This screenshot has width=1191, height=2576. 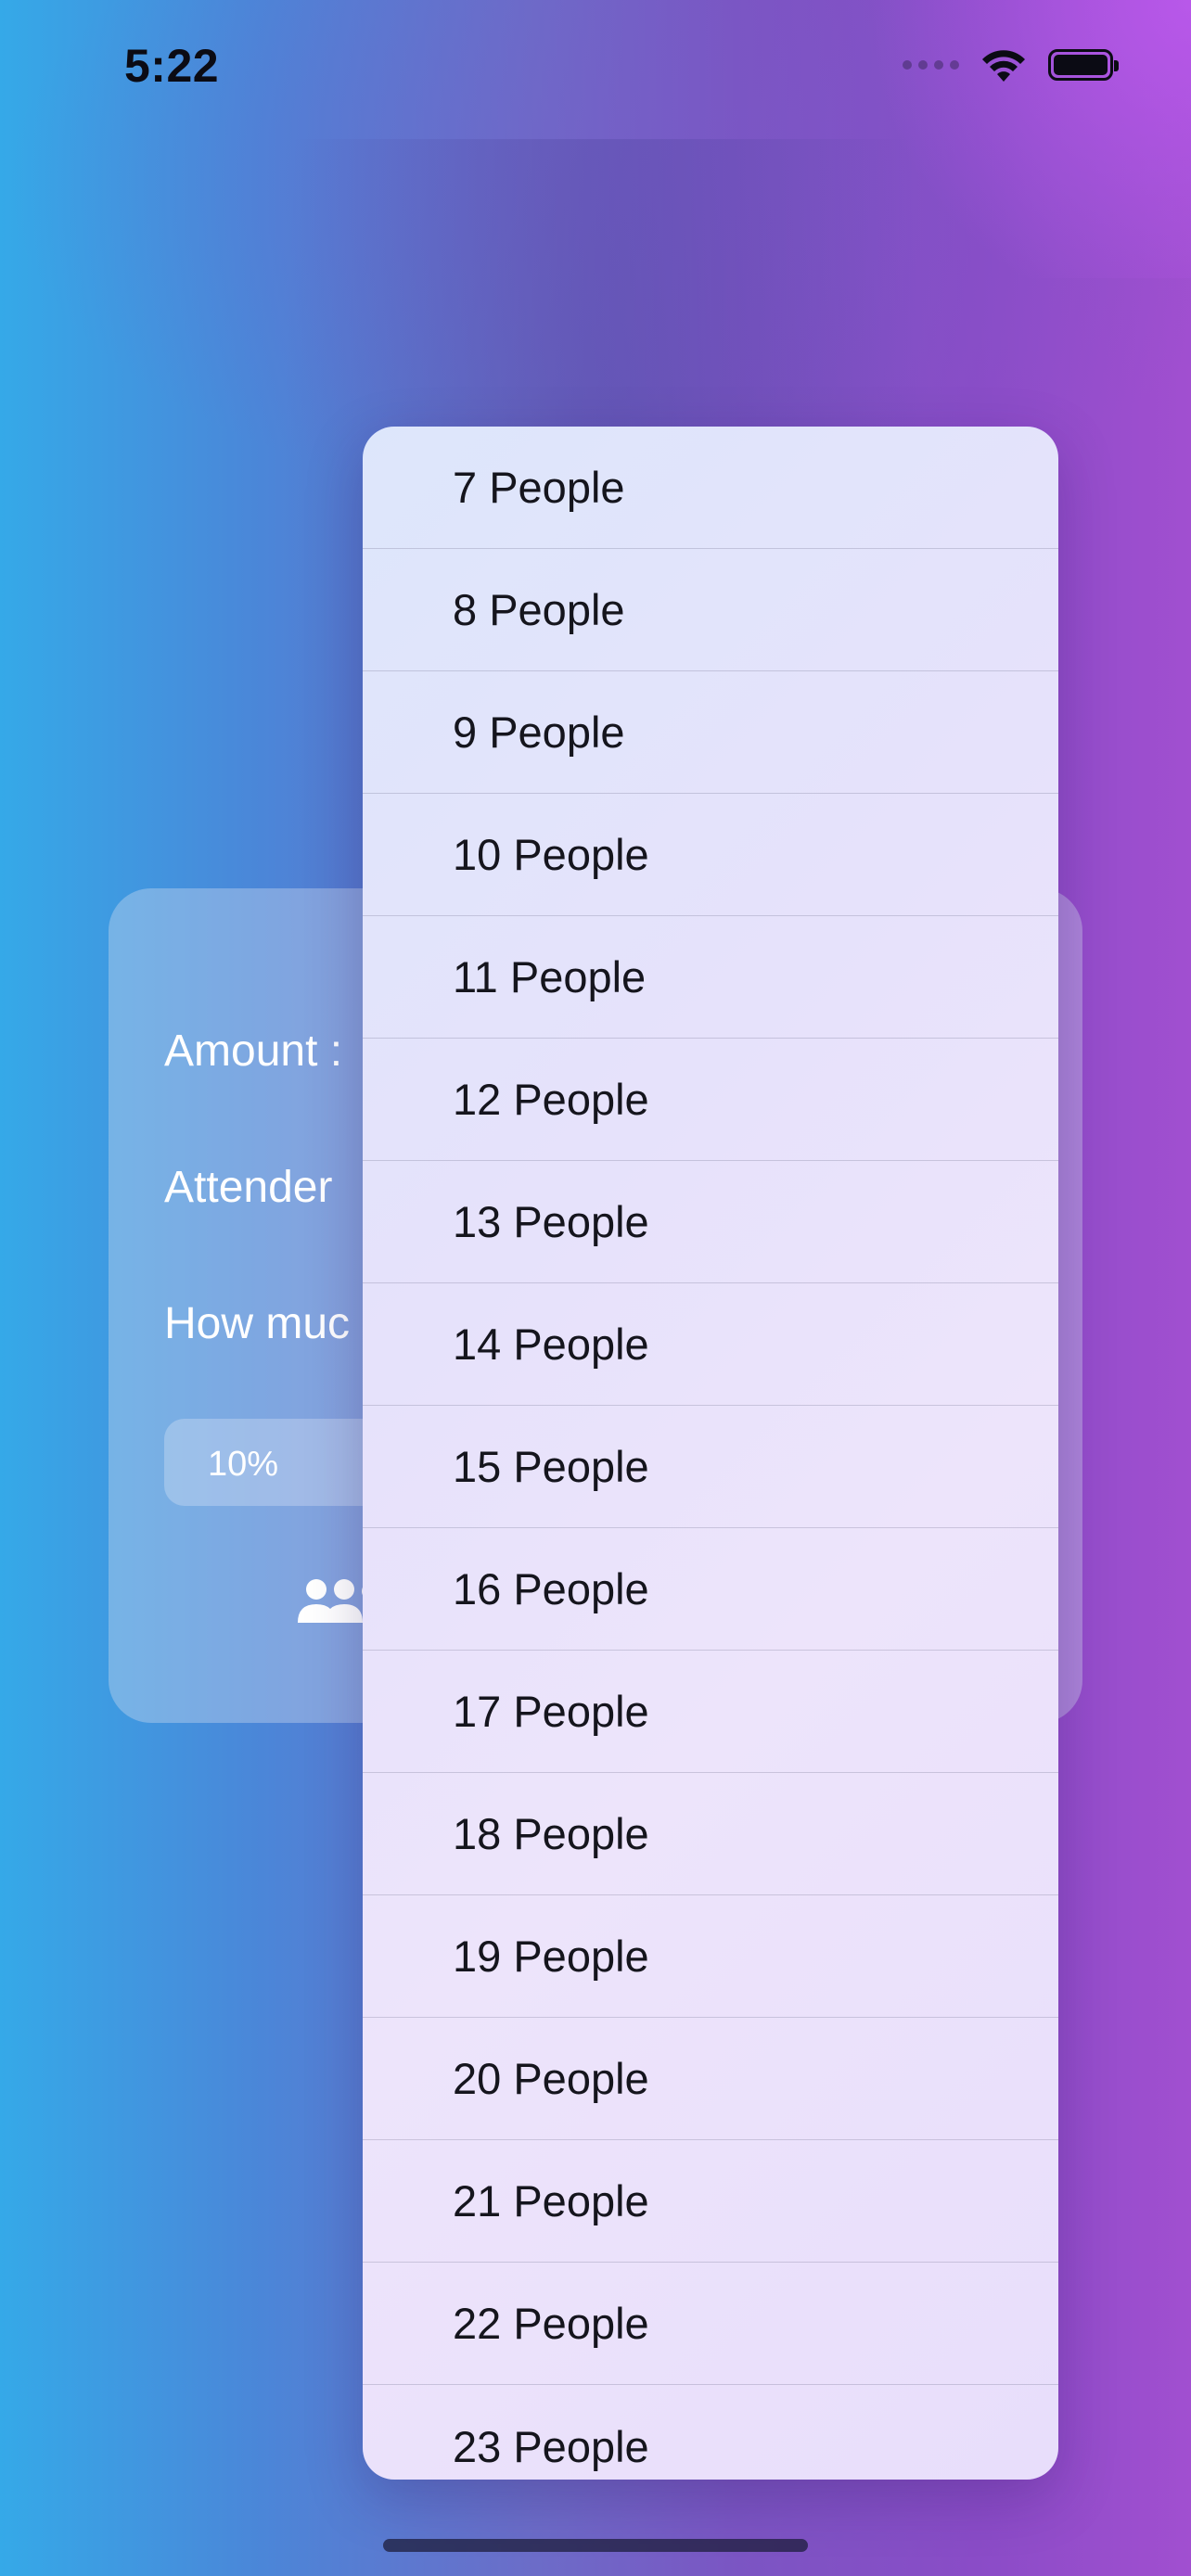 What do you see at coordinates (710, 732) in the screenshot?
I see `menu-item-9-people: 9 People` at bounding box center [710, 732].